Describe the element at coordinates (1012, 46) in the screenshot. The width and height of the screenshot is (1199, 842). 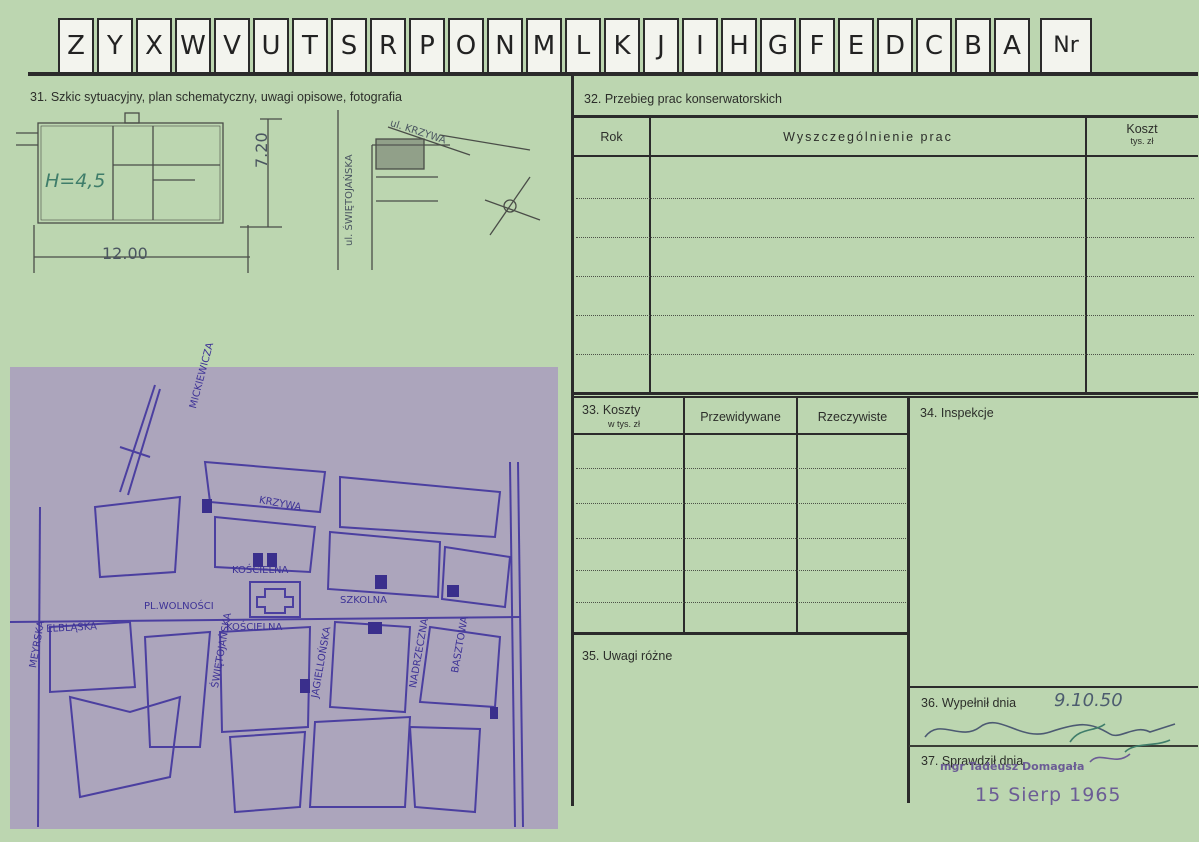
I see `letter-tab: A` at that location.